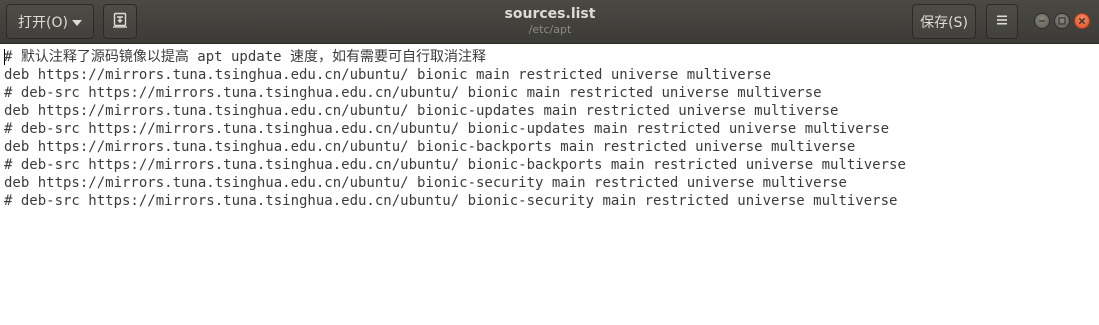  I want to click on save-button-label: 保存(S), so click(944, 22).